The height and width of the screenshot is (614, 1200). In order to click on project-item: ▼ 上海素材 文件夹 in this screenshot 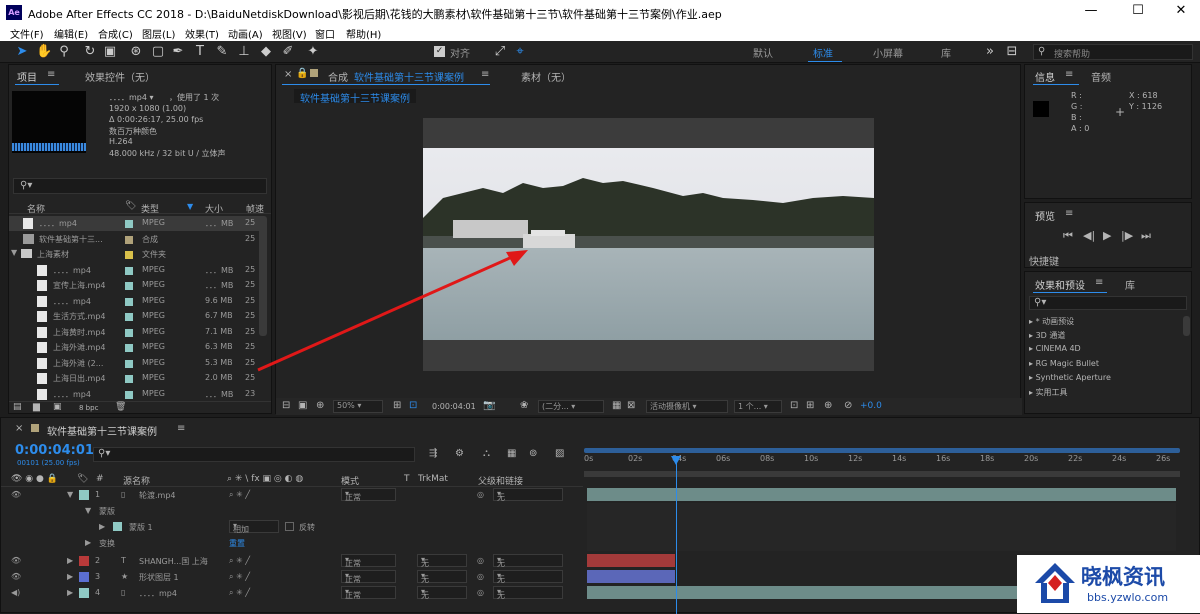, I will do `click(136, 254)`.